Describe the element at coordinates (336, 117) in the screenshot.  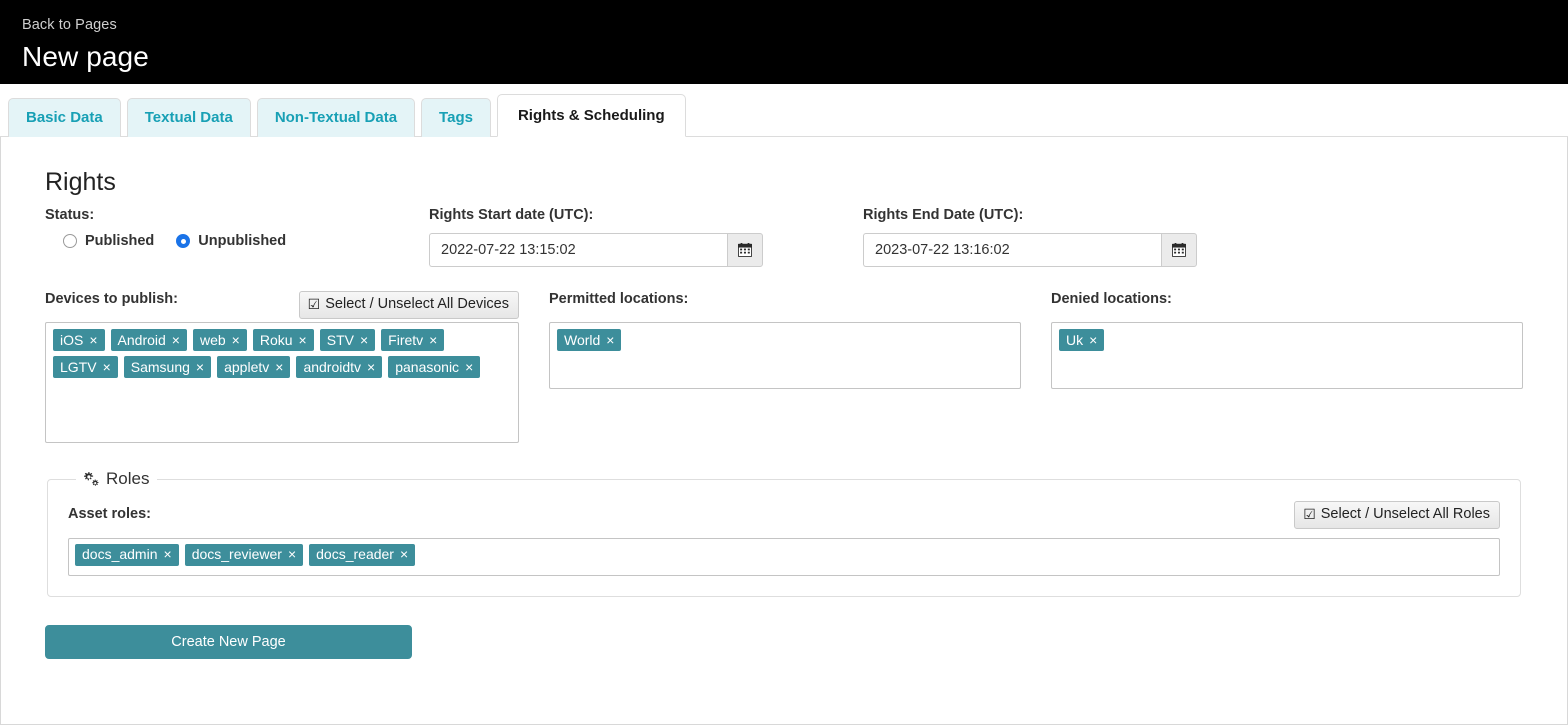
I see `tab-non-textual-data: Non-Textual Data` at that location.